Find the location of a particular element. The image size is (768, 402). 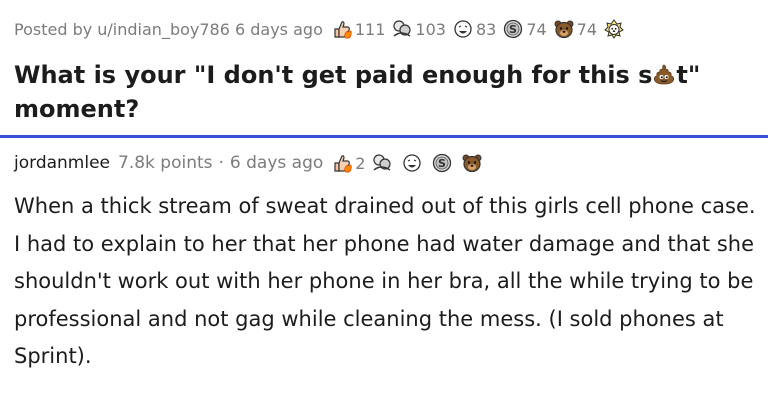

award-count: 111 is located at coordinates (370, 29).